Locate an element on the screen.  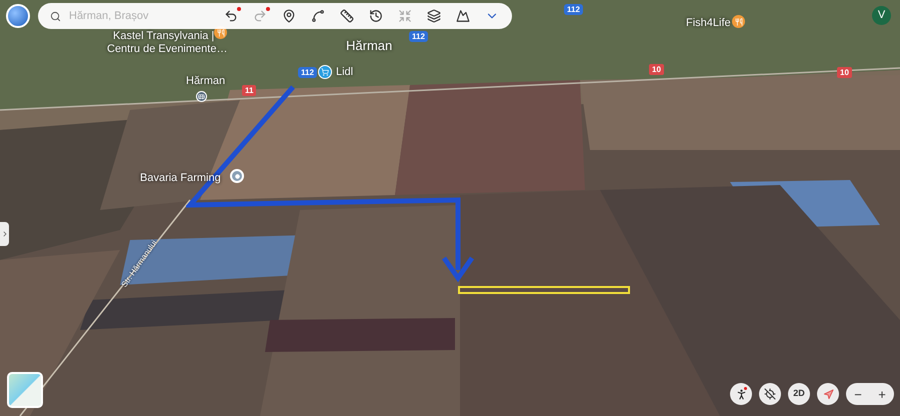
layers-button is located at coordinates (434, 16).